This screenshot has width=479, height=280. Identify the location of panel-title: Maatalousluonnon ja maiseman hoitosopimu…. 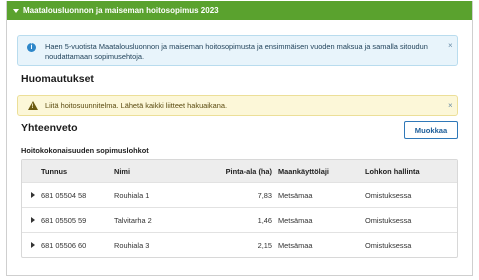
(121, 10).